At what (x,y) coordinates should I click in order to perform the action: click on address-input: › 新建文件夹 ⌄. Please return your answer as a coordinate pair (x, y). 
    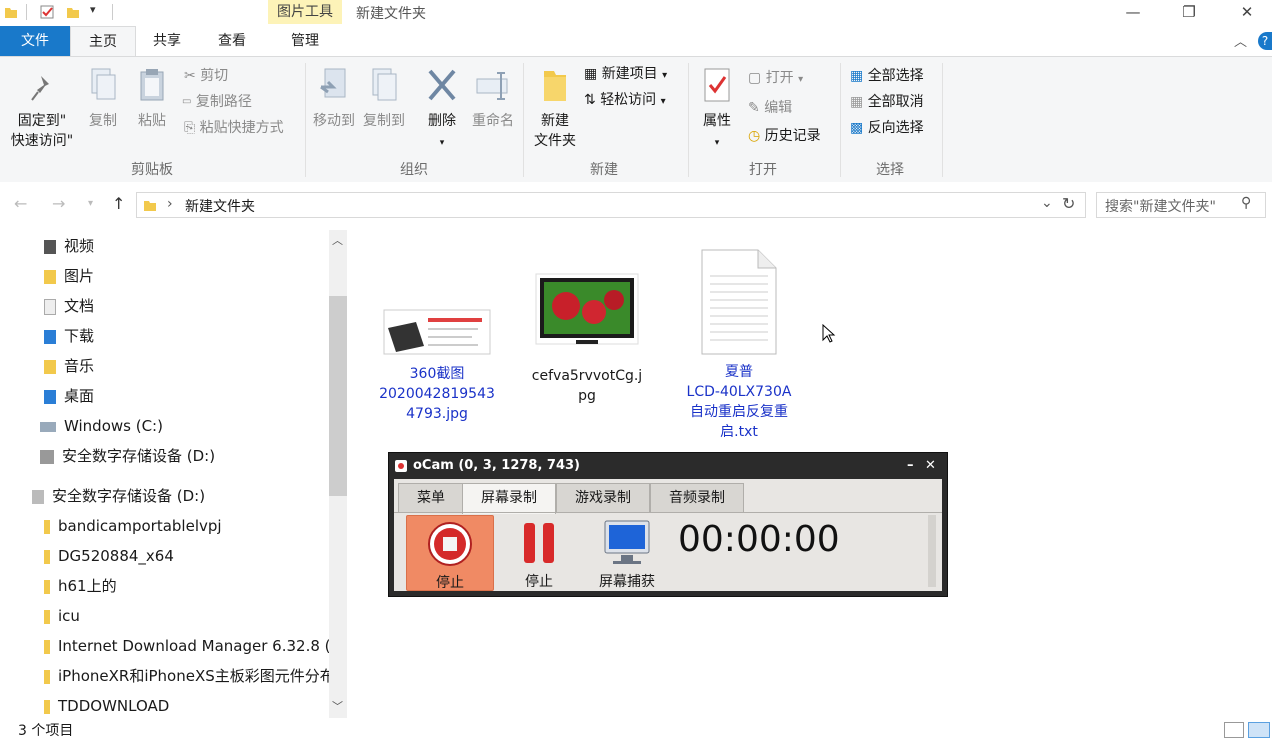
    Looking at the image, I should click on (611, 205).